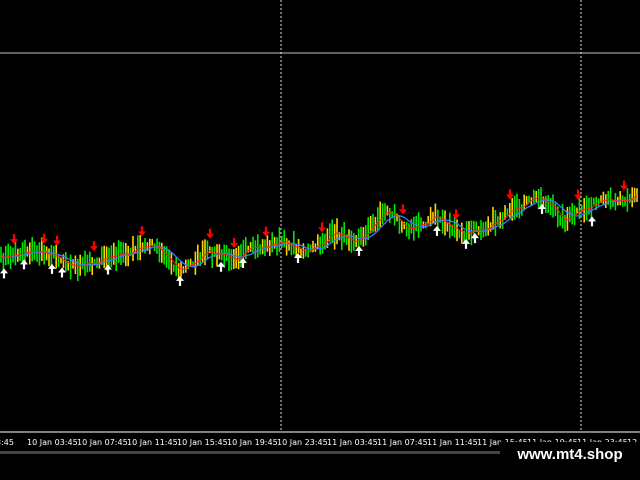  What do you see at coordinates (452, 442) in the screenshot?
I see `time-tick-label: 11 Jan 11:45` at bounding box center [452, 442].